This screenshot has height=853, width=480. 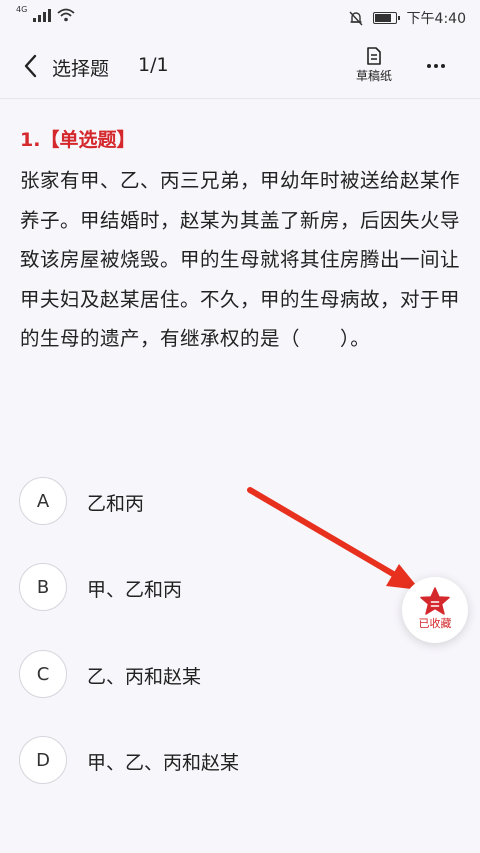 I want to click on signal-icon, so click(x=42, y=15).